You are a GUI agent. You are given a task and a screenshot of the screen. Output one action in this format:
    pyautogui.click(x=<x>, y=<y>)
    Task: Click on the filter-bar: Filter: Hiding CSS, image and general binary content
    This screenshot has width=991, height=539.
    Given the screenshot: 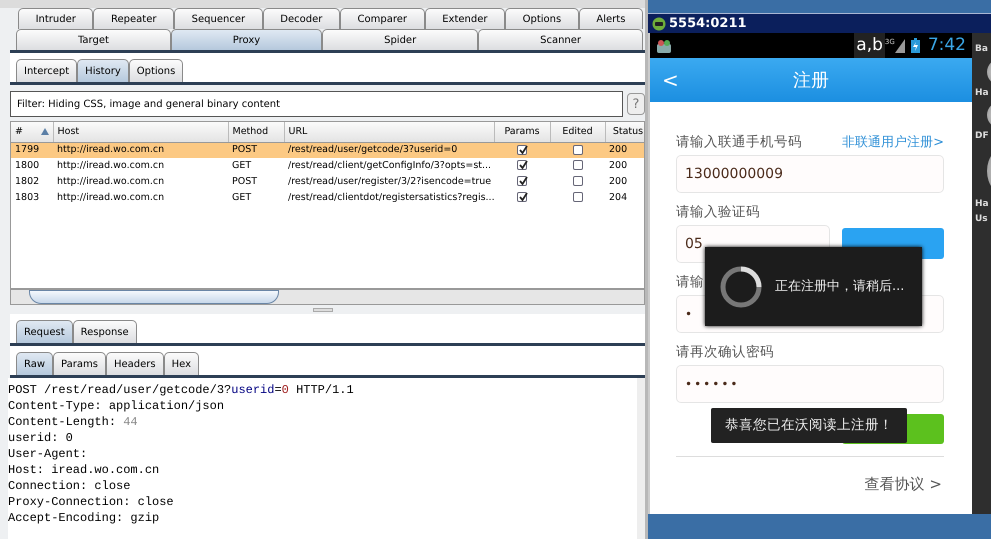 What is the action you would take?
    pyautogui.click(x=316, y=104)
    